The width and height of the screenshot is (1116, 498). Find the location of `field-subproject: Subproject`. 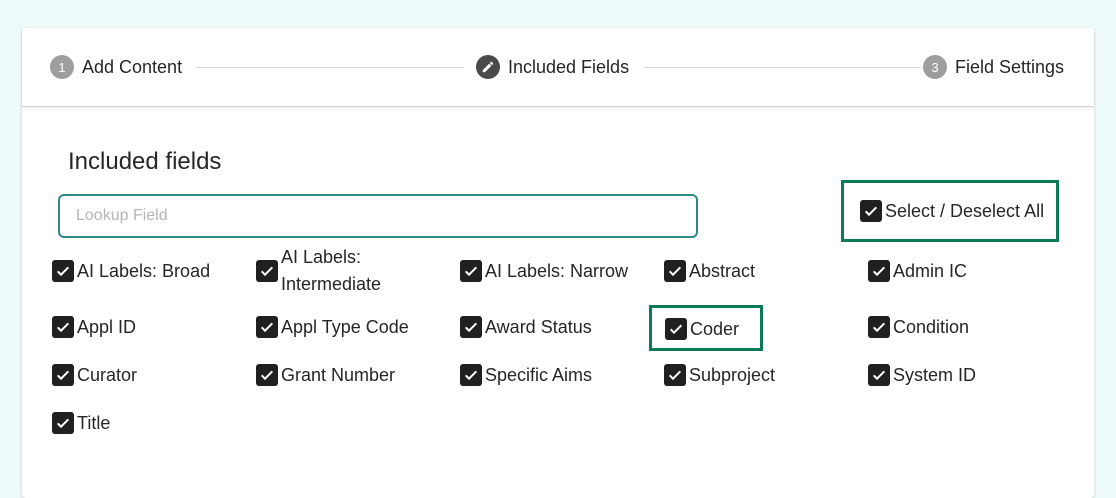

field-subproject: Subproject is located at coordinates (719, 375).